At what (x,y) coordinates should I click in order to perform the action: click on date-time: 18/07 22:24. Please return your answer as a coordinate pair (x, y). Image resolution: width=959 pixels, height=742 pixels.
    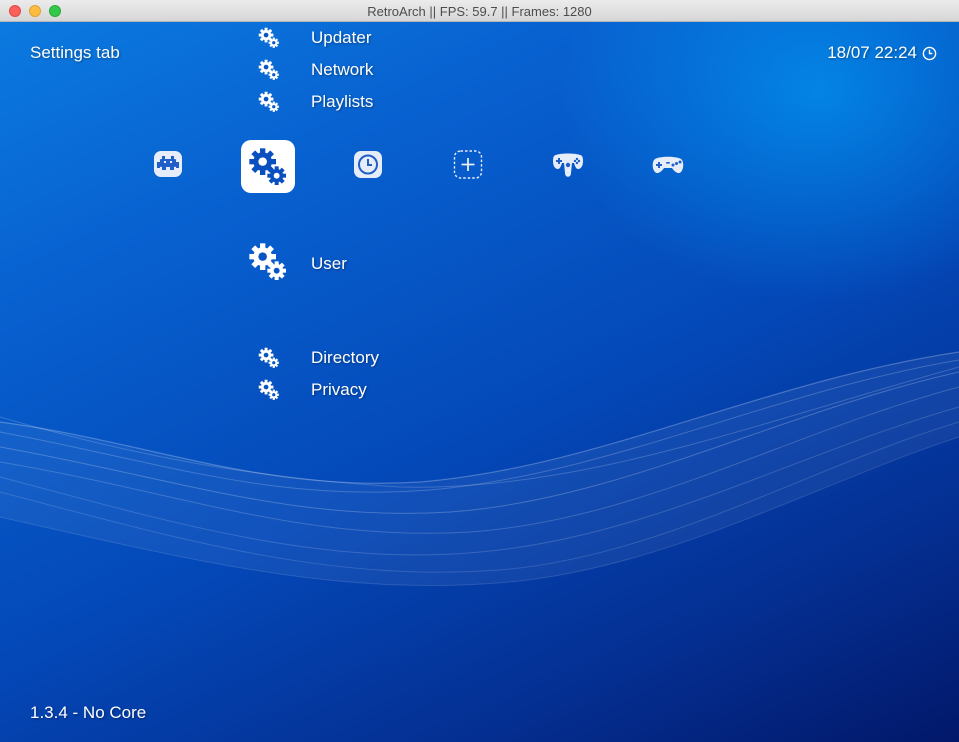
    Looking at the image, I should click on (882, 53).